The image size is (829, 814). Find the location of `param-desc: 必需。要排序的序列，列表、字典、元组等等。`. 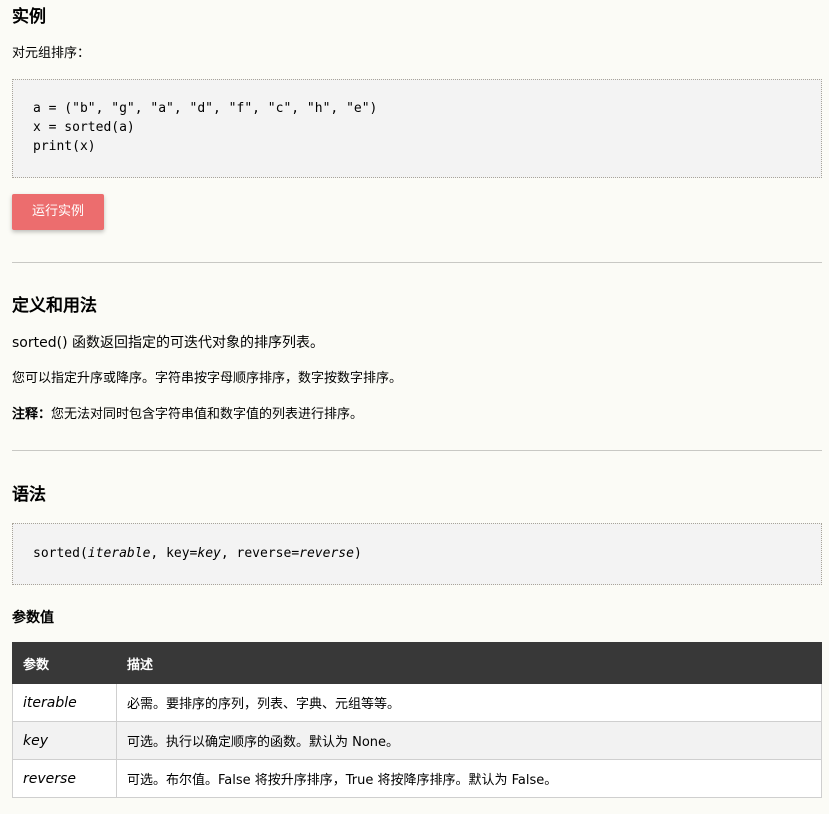

param-desc: 必需。要排序的序列，列表、字典、元组等等。 is located at coordinates (469, 702).